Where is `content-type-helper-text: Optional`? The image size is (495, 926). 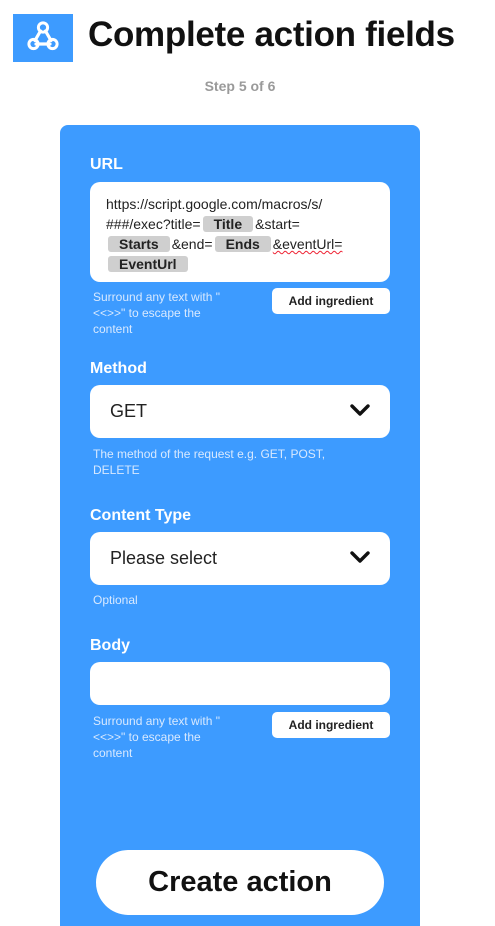 content-type-helper-text: Optional is located at coordinates (115, 600).